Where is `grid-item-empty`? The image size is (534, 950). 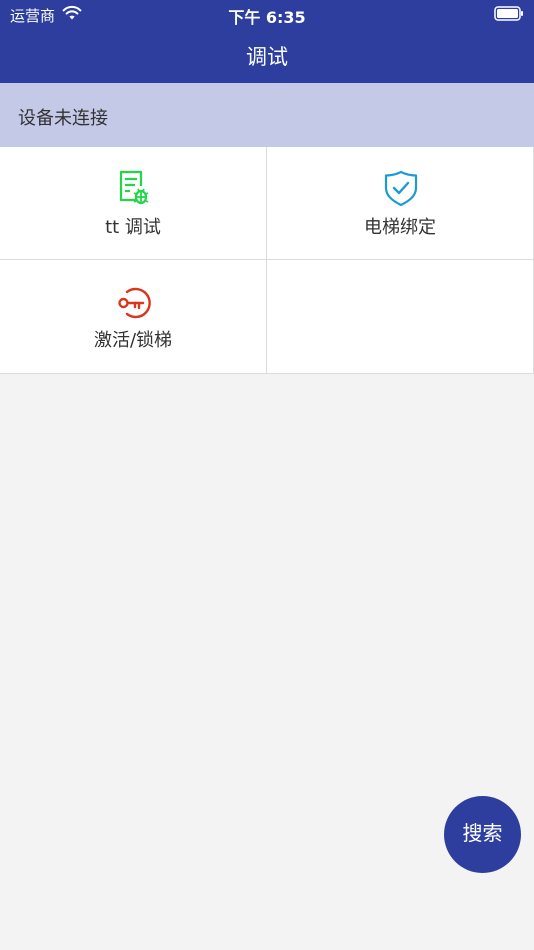
grid-item-empty is located at coordinates (400, 317).